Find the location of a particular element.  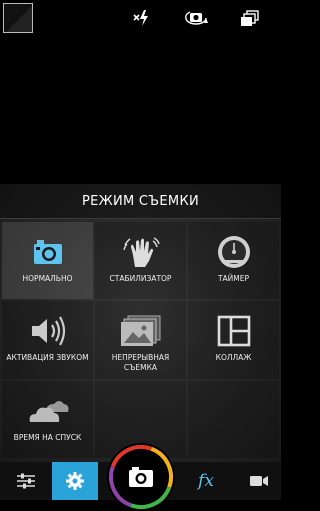

clouds-icon is located at coordinates (48, 411).